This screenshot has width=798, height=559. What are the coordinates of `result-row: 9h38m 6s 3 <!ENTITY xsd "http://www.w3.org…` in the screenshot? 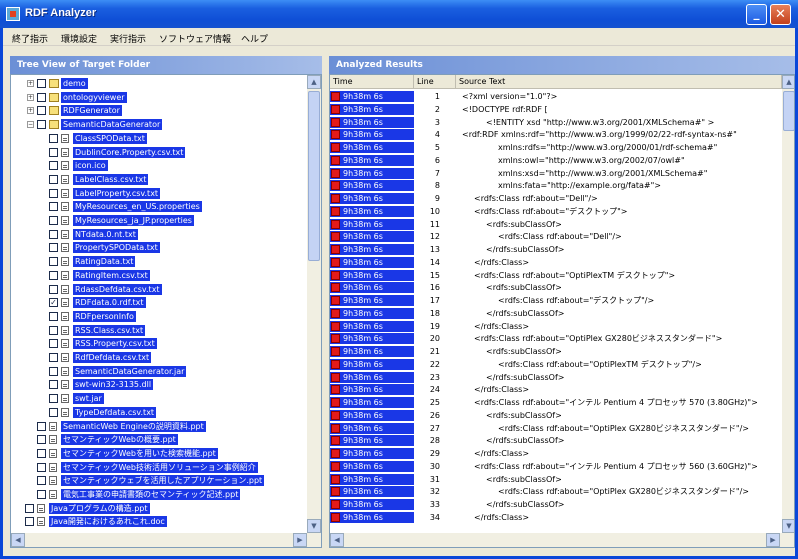 It's located at (556, 122).